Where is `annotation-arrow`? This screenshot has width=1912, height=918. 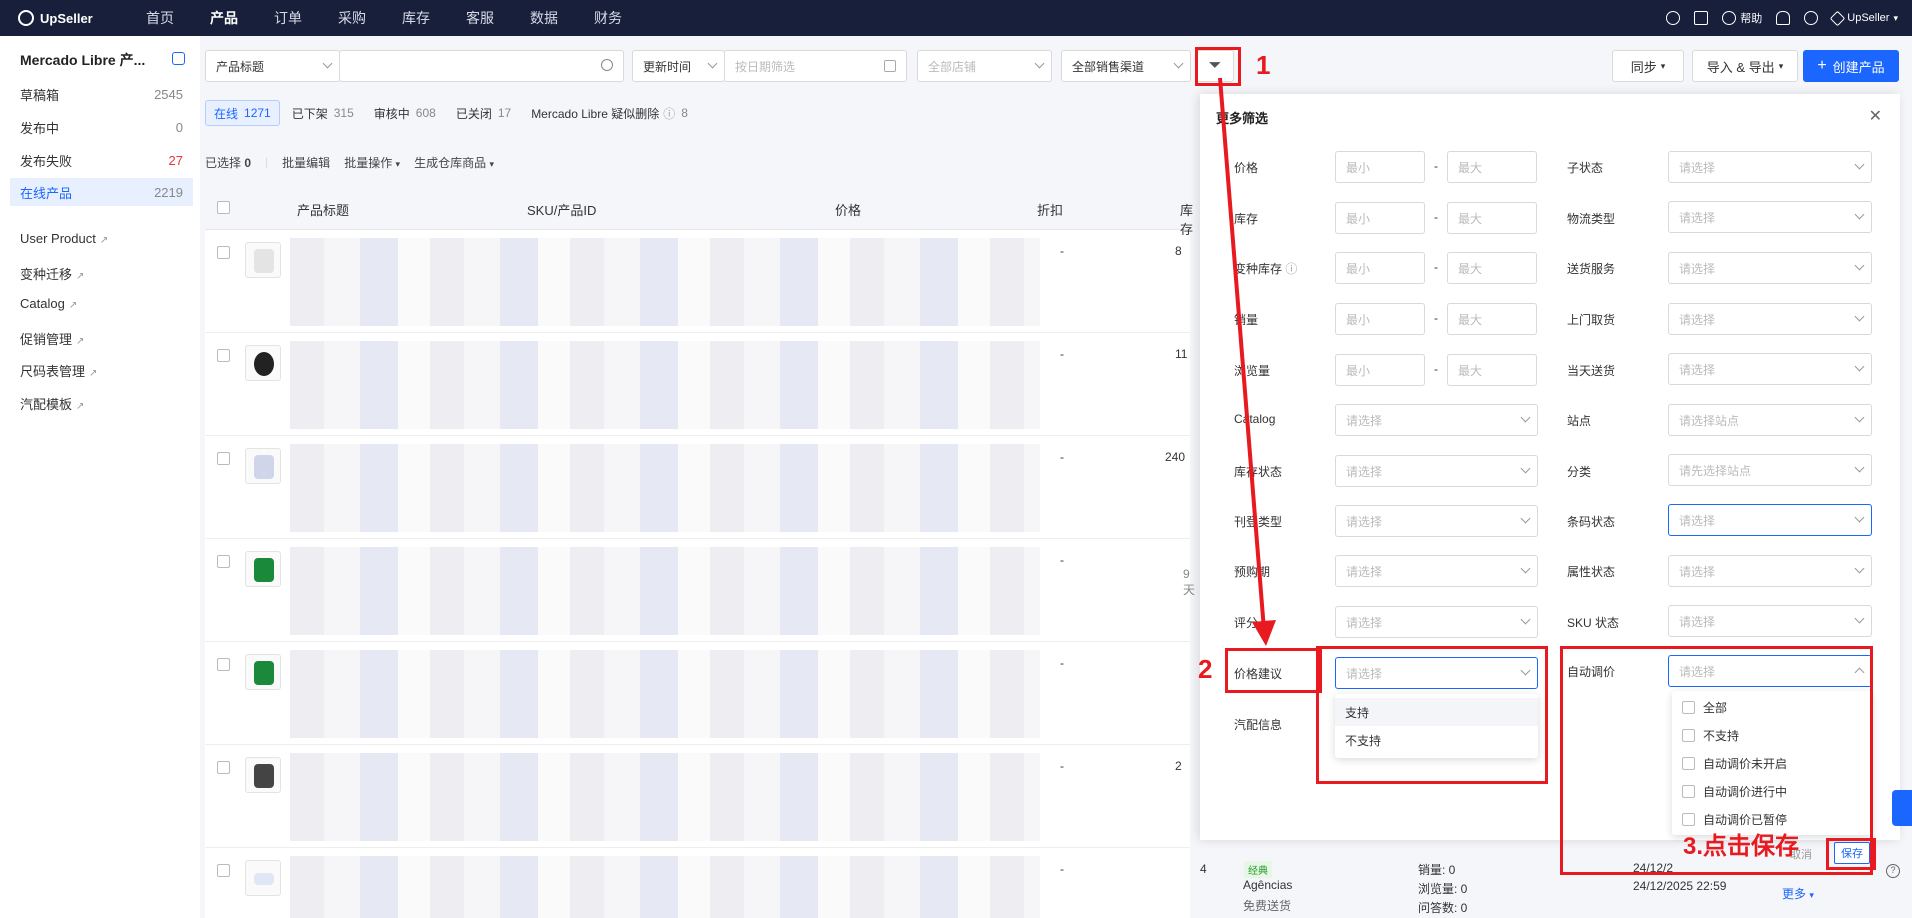 annotation-arrow is located at coordinates (1247, 361).